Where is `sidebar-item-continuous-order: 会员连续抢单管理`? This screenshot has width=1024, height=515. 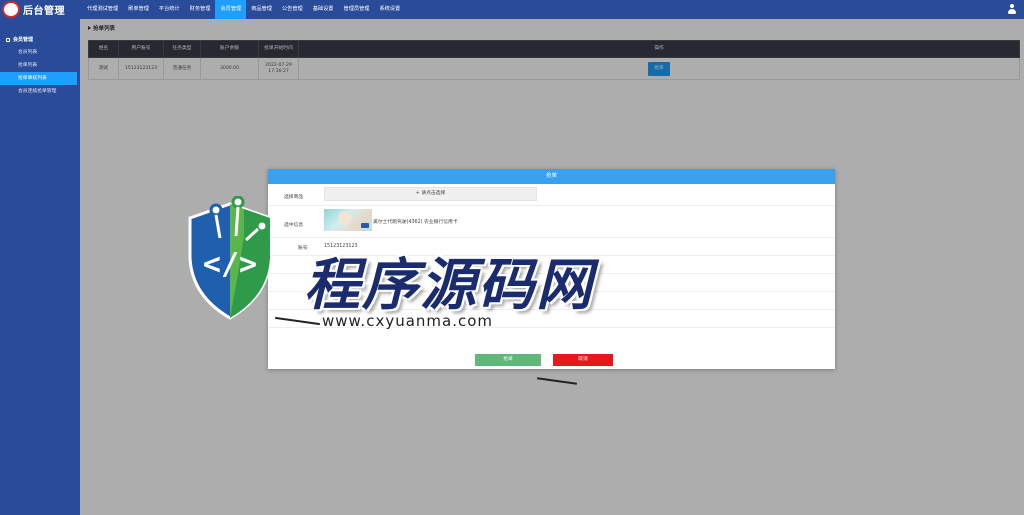
sidebar-item-continuous-order: 会员连续抢单管理 is located at coordinates (40, 91).